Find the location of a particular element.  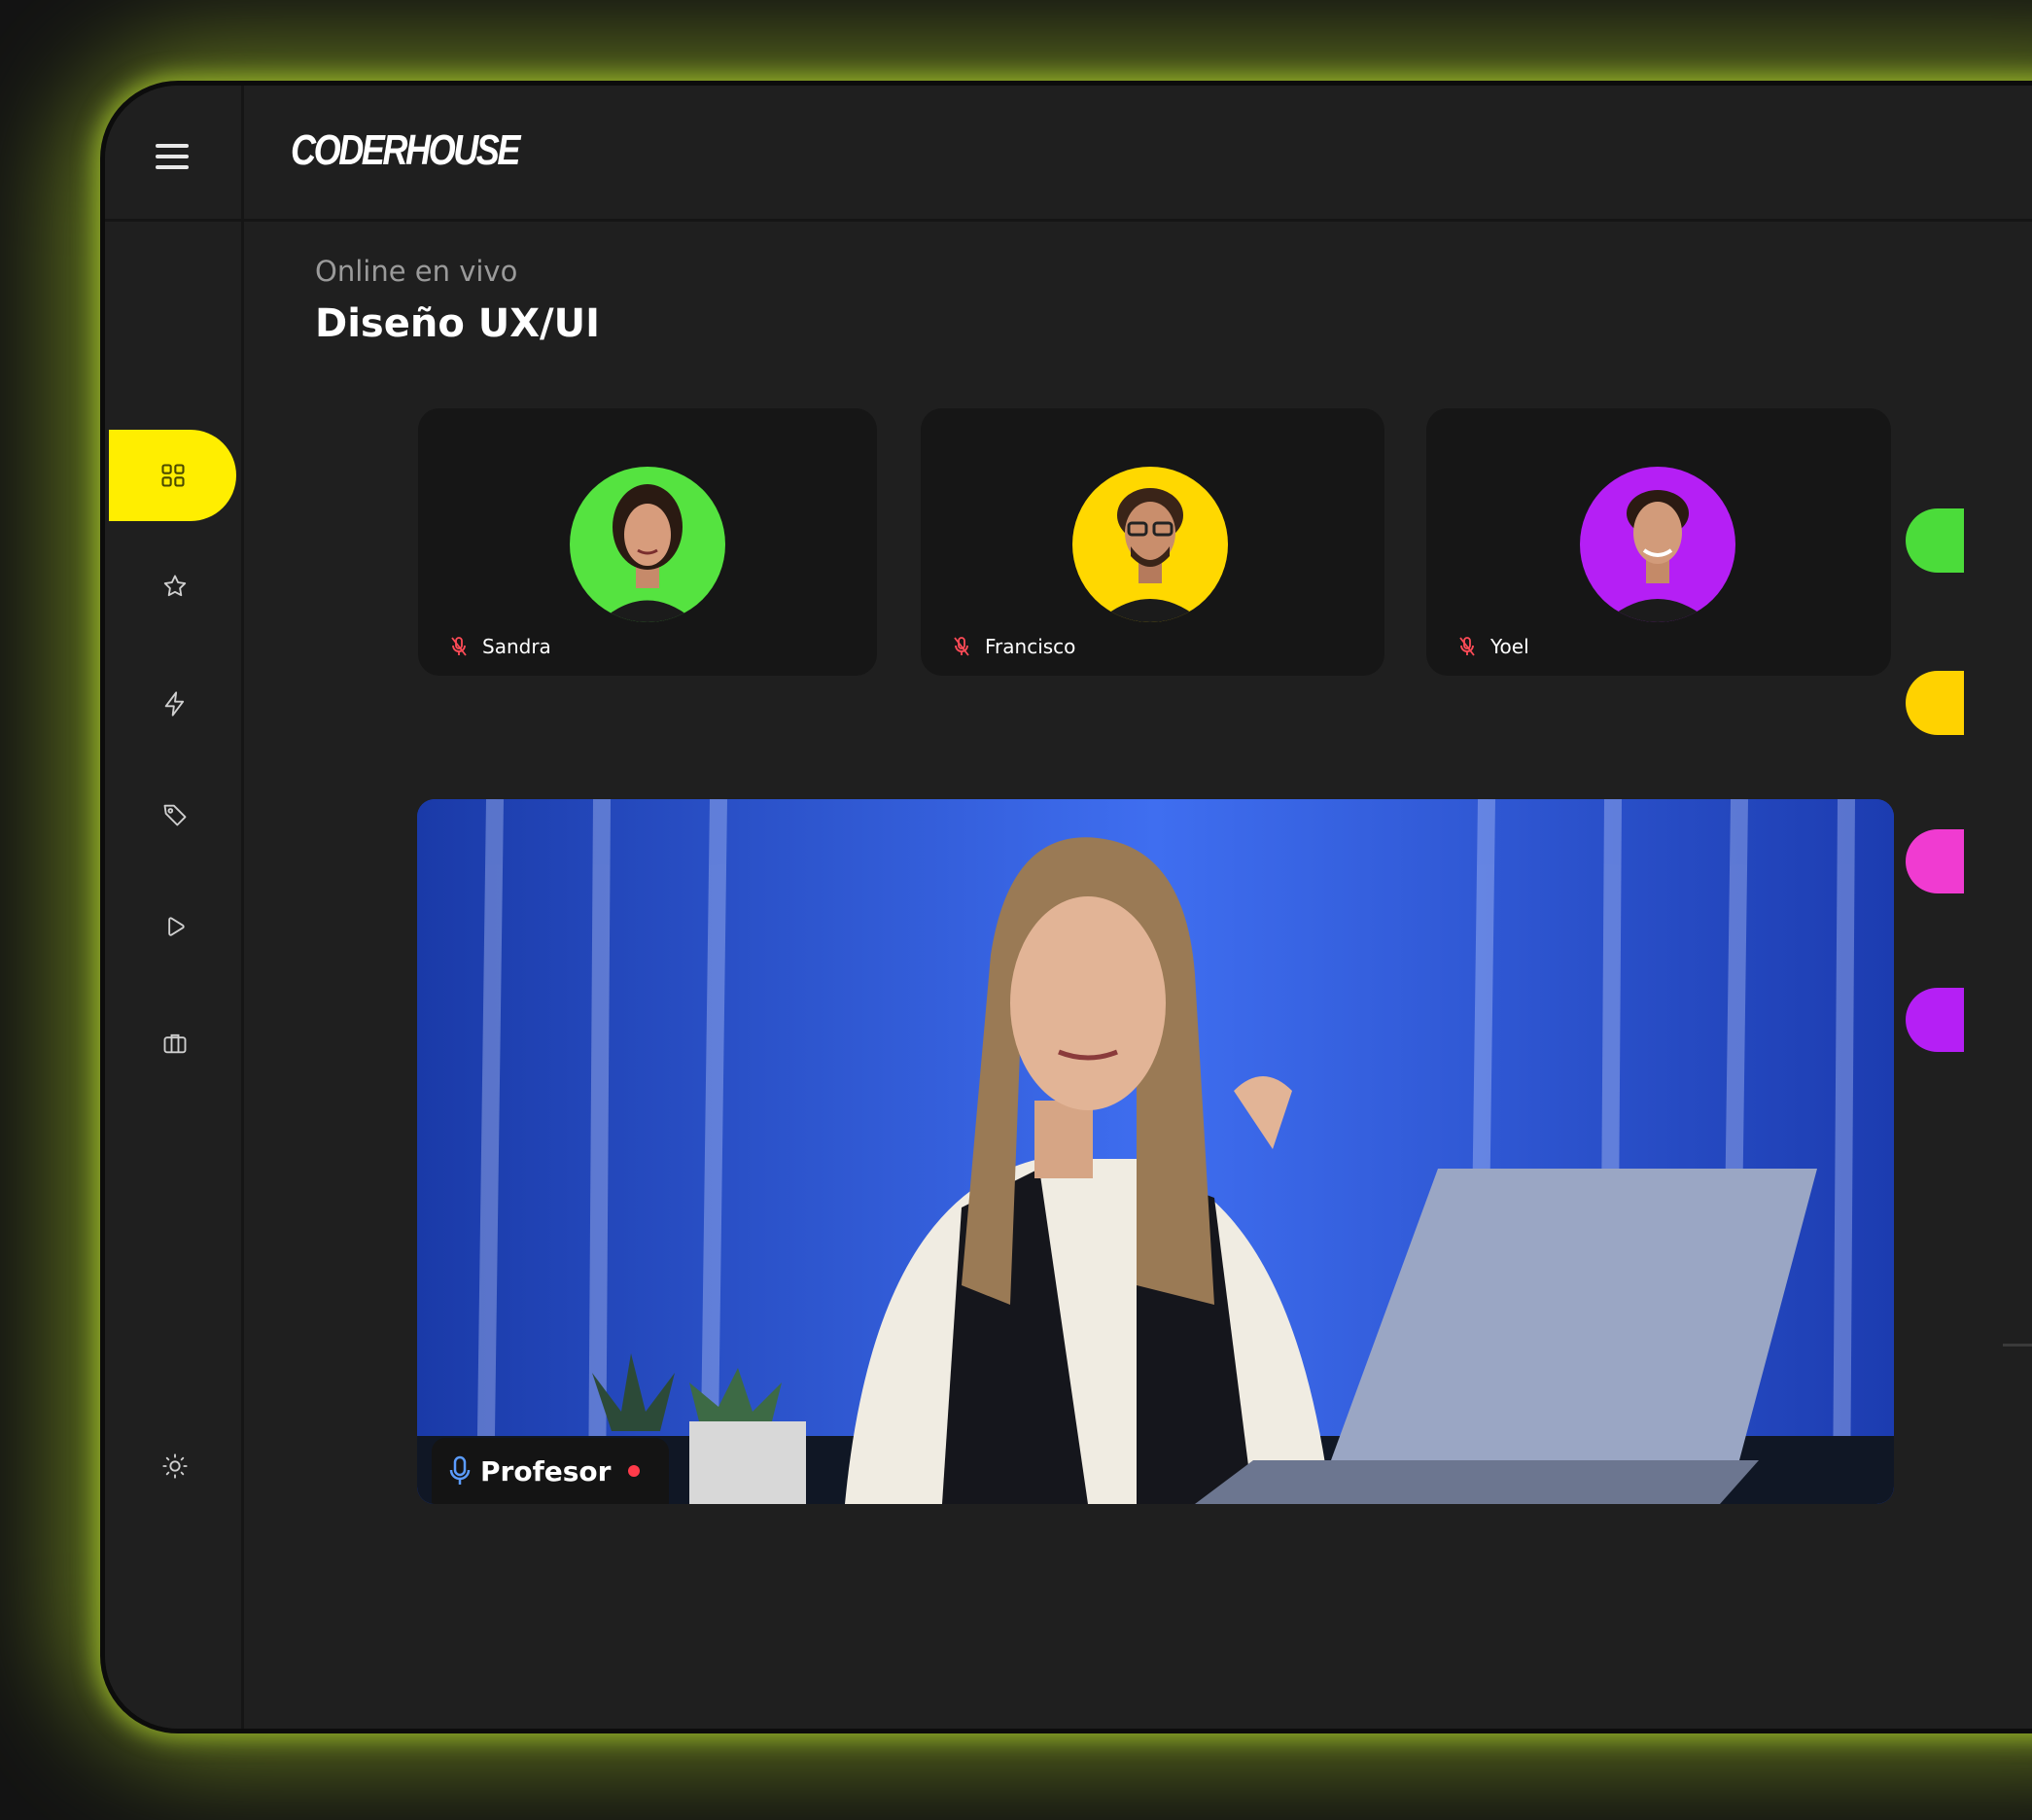

divider is located at coordinates (2017, 1345).